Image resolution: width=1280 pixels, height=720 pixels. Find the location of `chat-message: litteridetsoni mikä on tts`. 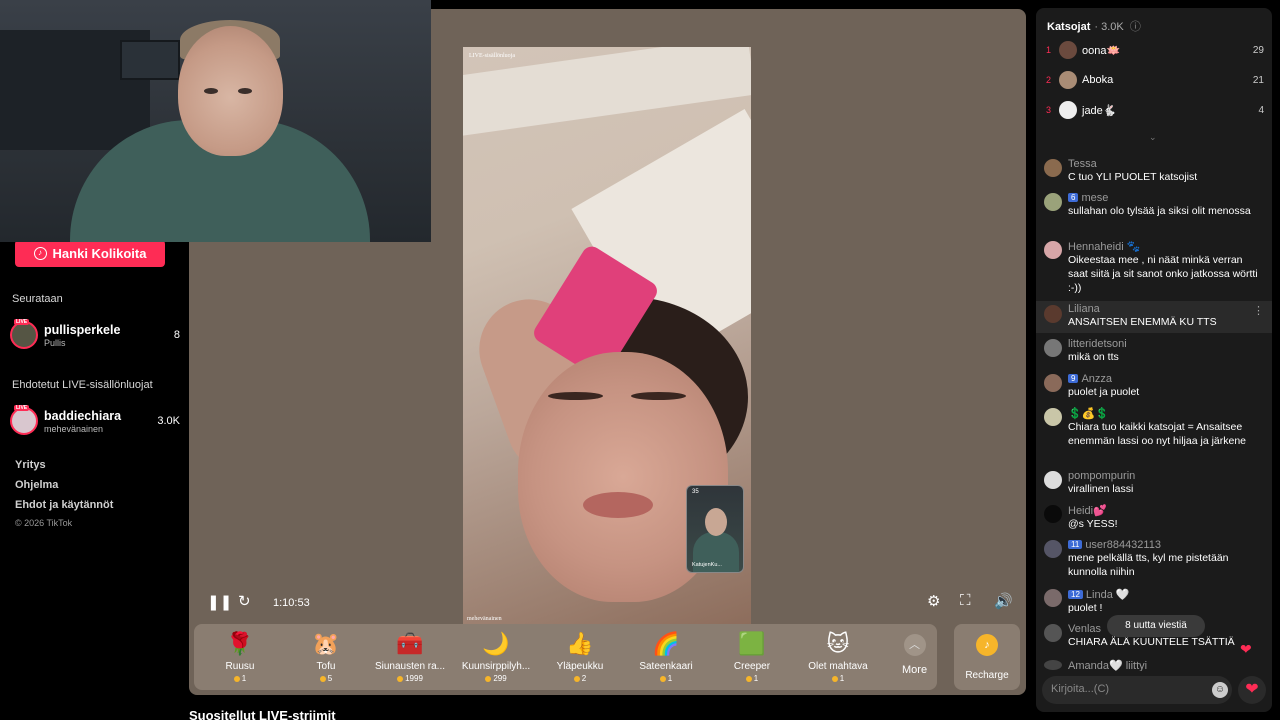

chat-message: litteridetsoni mikä on tts is located at coordinates (1154, 351).